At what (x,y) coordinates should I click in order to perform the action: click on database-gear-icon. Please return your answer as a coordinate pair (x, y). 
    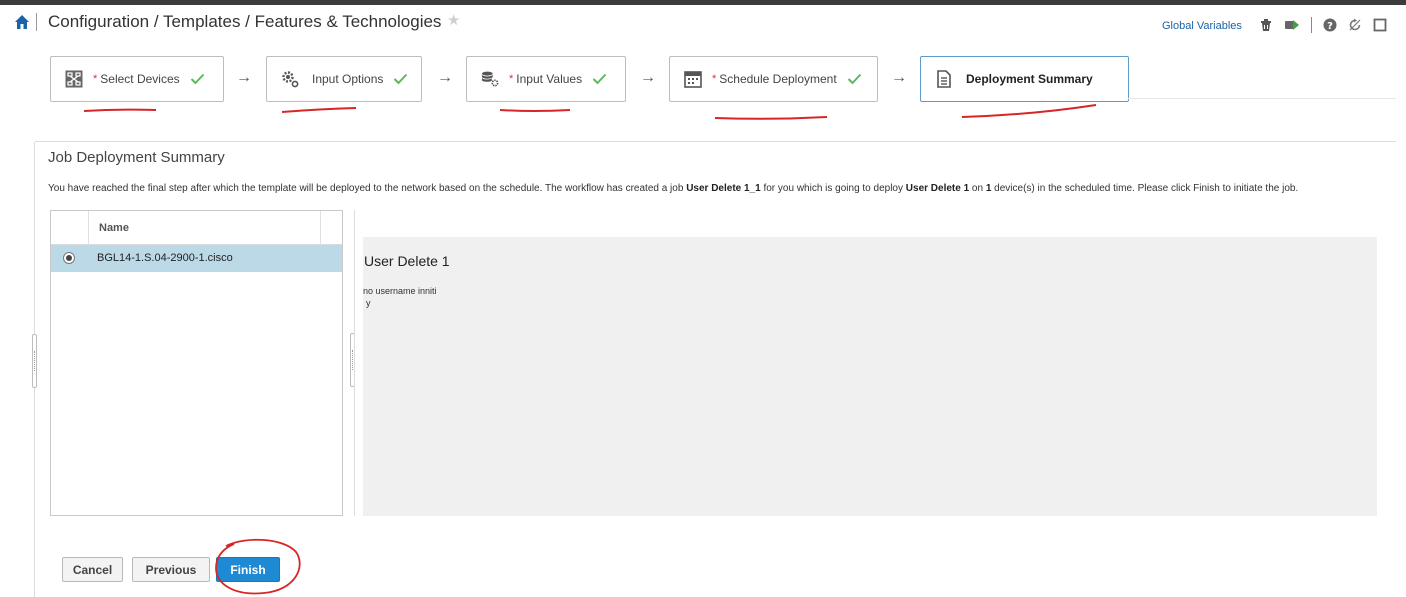
    Looking at the image, I should click on (490, 79).